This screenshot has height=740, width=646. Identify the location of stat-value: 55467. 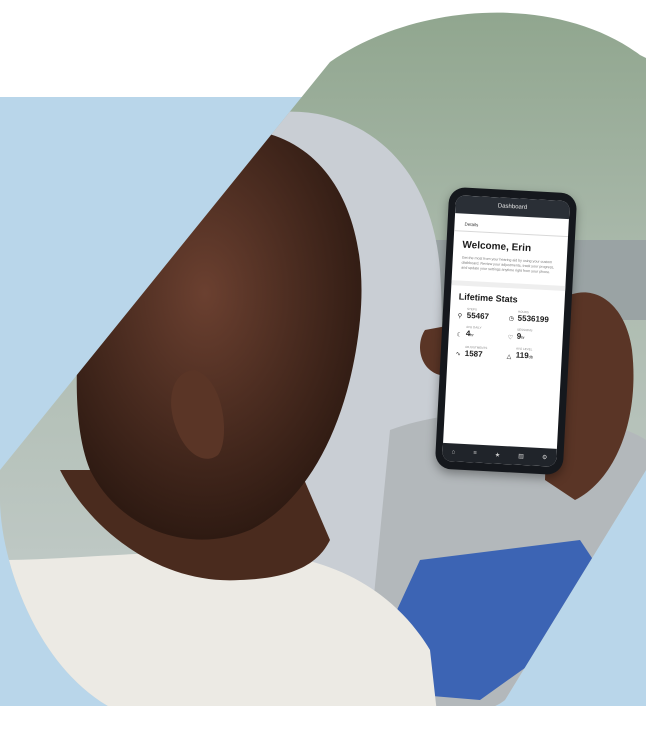
(478, 316).